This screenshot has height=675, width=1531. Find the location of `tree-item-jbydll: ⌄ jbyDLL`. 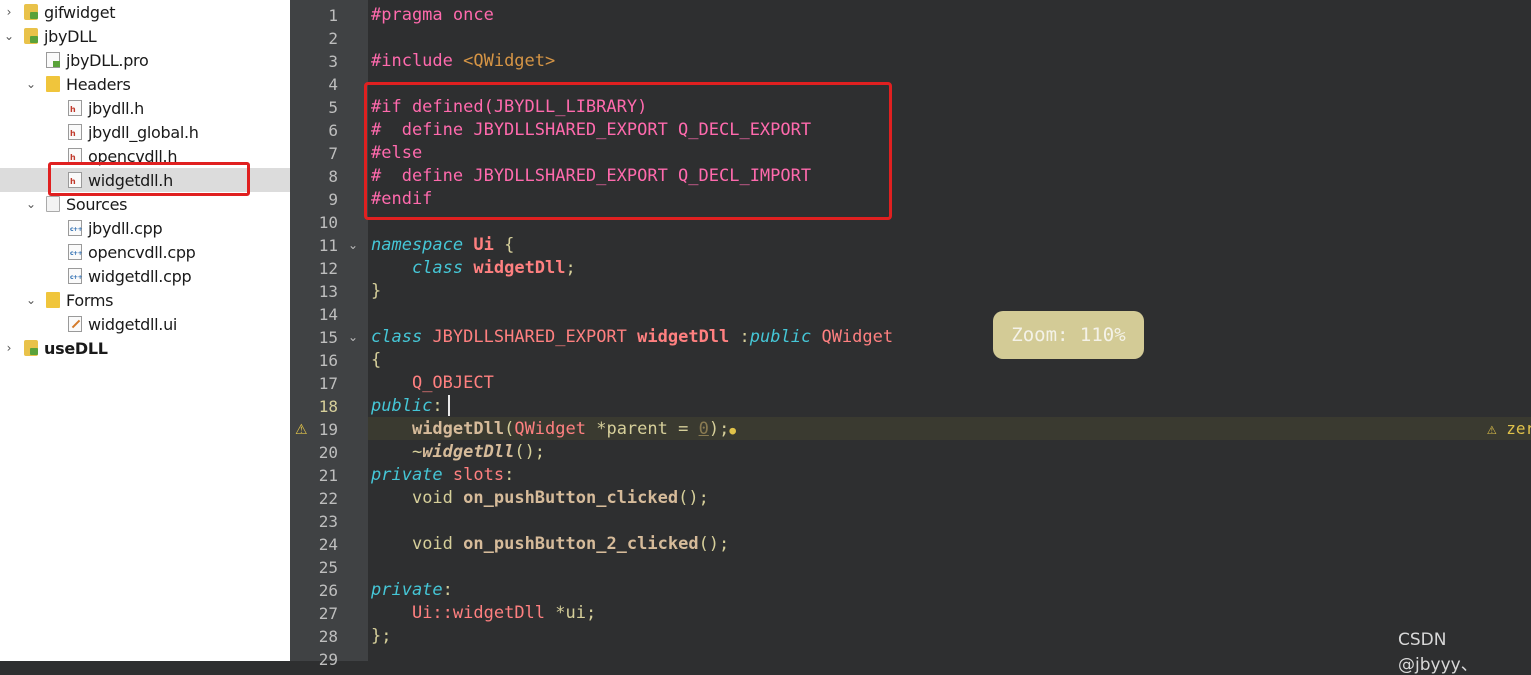

tree-item-jbydll: ⌄ jbyDLL is located at coordinates (145, 36).